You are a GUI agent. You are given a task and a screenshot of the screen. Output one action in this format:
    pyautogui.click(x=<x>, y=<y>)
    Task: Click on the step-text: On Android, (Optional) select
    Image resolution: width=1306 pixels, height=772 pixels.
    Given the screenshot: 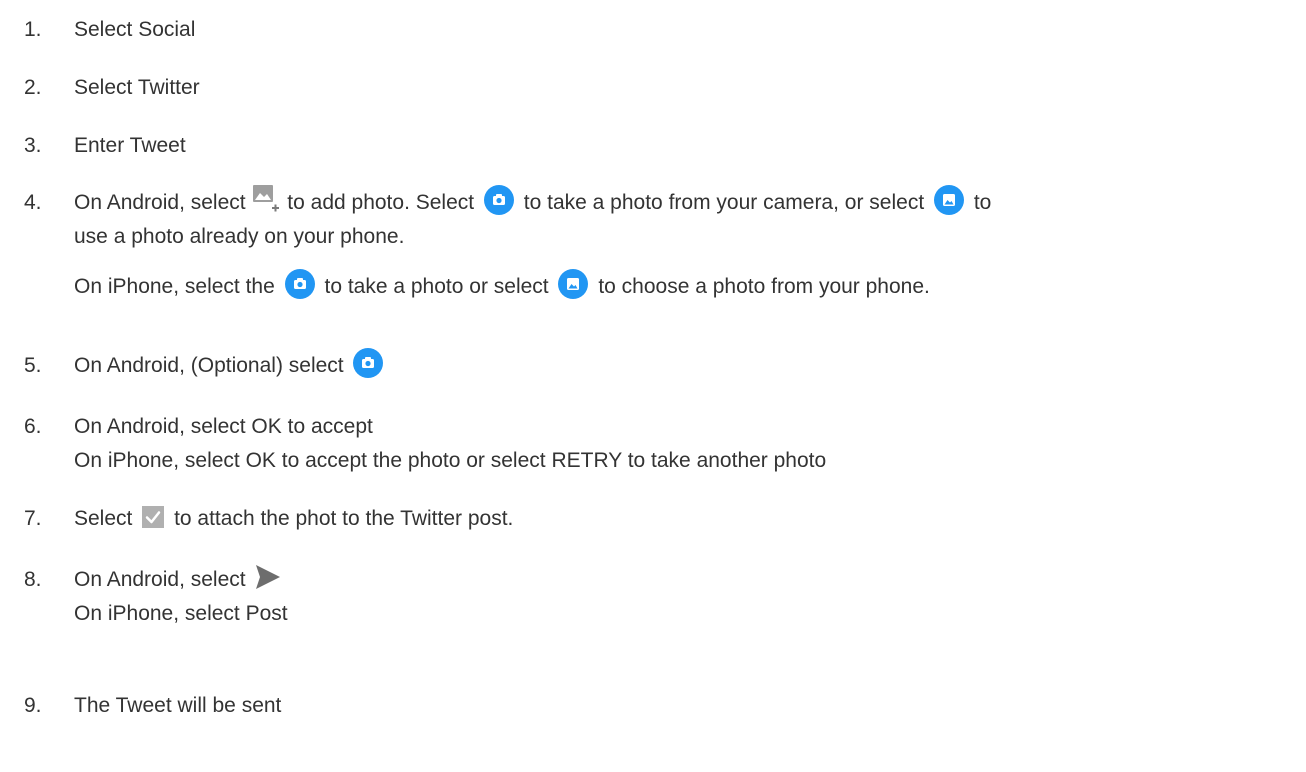 What is the action you would take?
    pyautogui.click(x=209, y=365)
    